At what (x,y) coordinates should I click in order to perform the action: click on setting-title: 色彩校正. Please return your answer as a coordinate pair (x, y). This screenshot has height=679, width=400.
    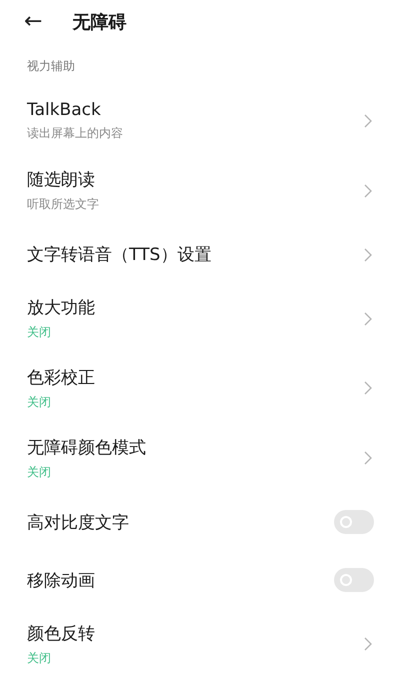
    Looking at the image, I should click on (61, 377).